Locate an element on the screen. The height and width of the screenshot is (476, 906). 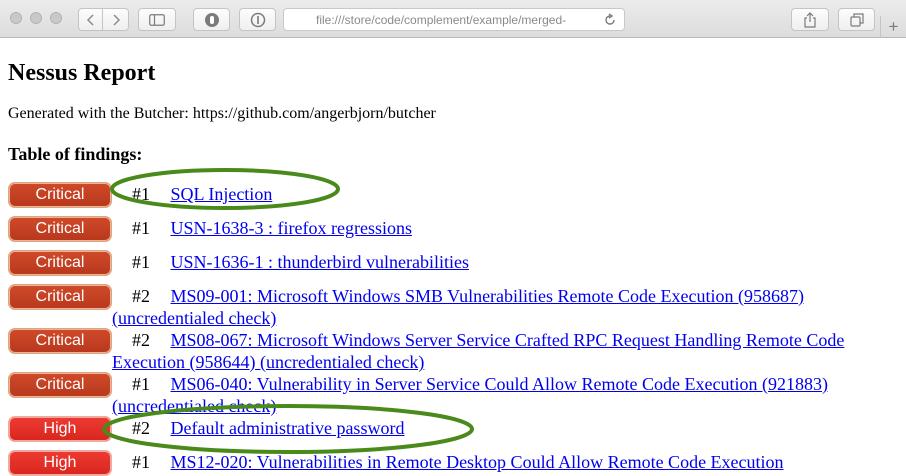
chevron-left-icon is located at coordinates (90, 19).